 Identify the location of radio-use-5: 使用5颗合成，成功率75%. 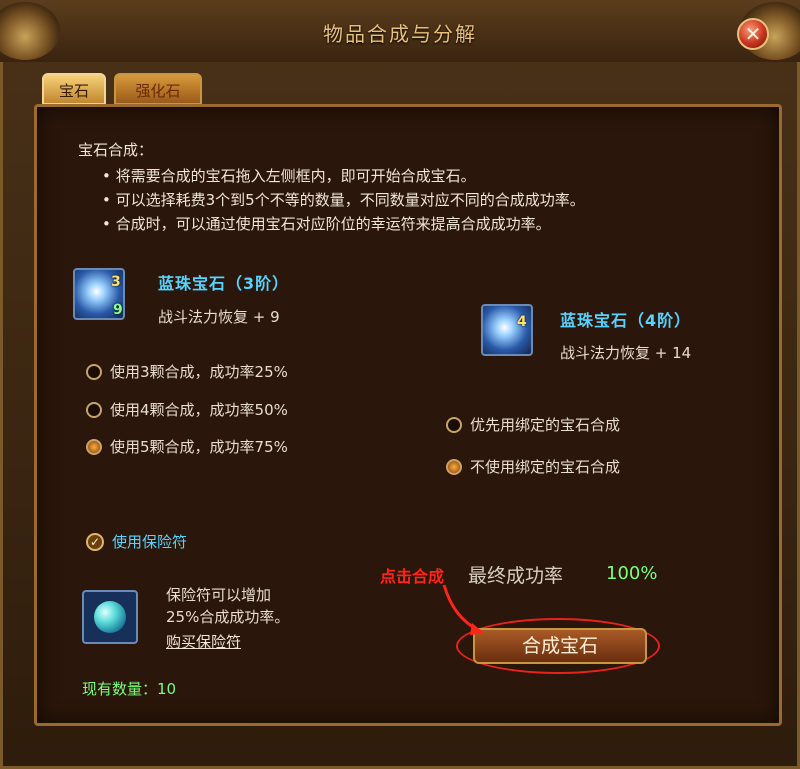
(187, 446).